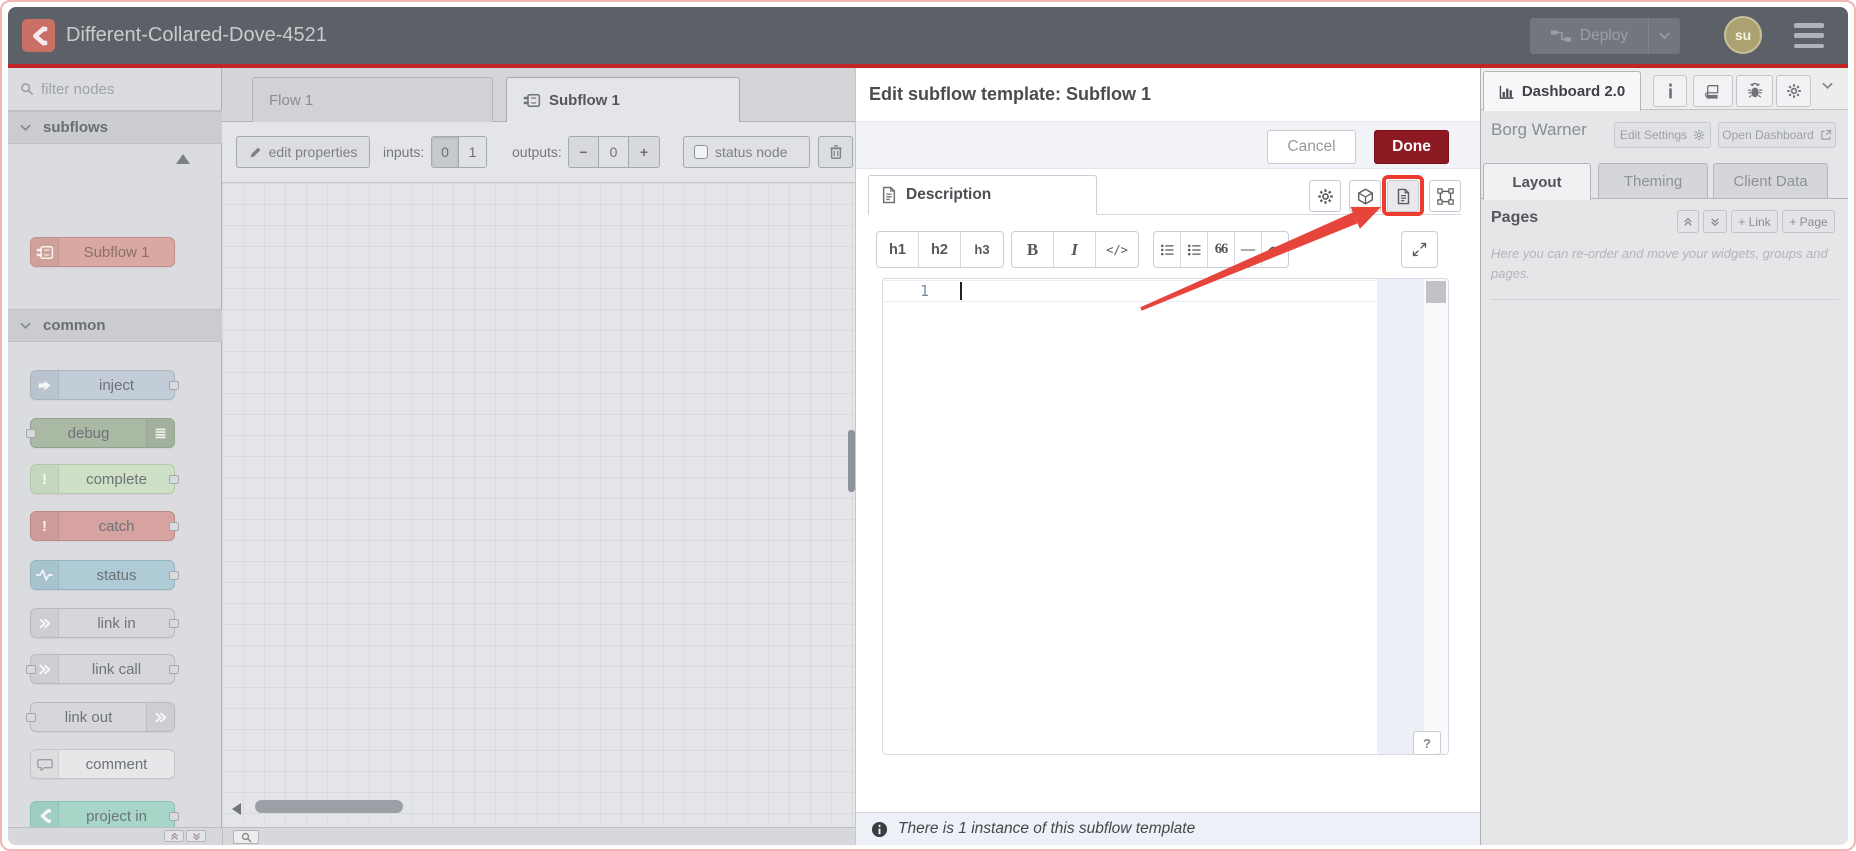 The height and width of the screenshot is (851, 1856). Describe the element at coordinates (246, 837) in the screenshot. I see `canvas-search-button` at that location.